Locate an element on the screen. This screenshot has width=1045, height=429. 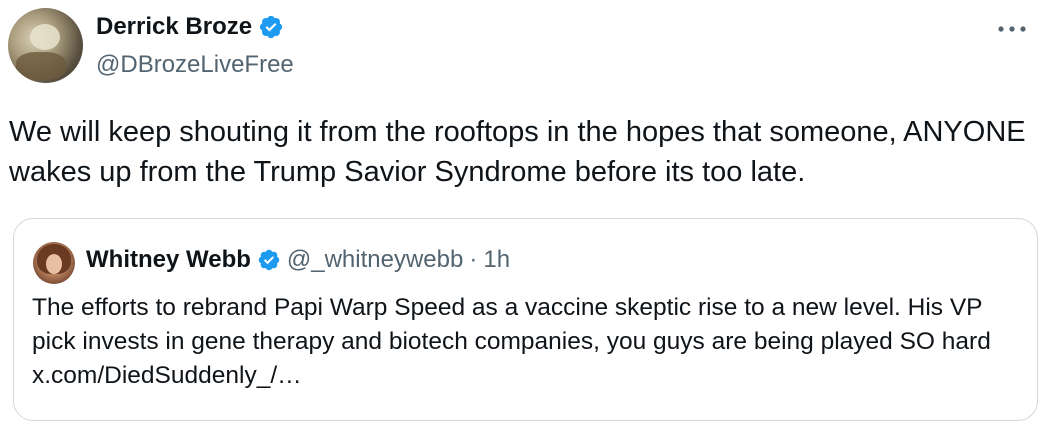
quoted-author-display-name: Whitney Webb is located at coordinates (168, 260).